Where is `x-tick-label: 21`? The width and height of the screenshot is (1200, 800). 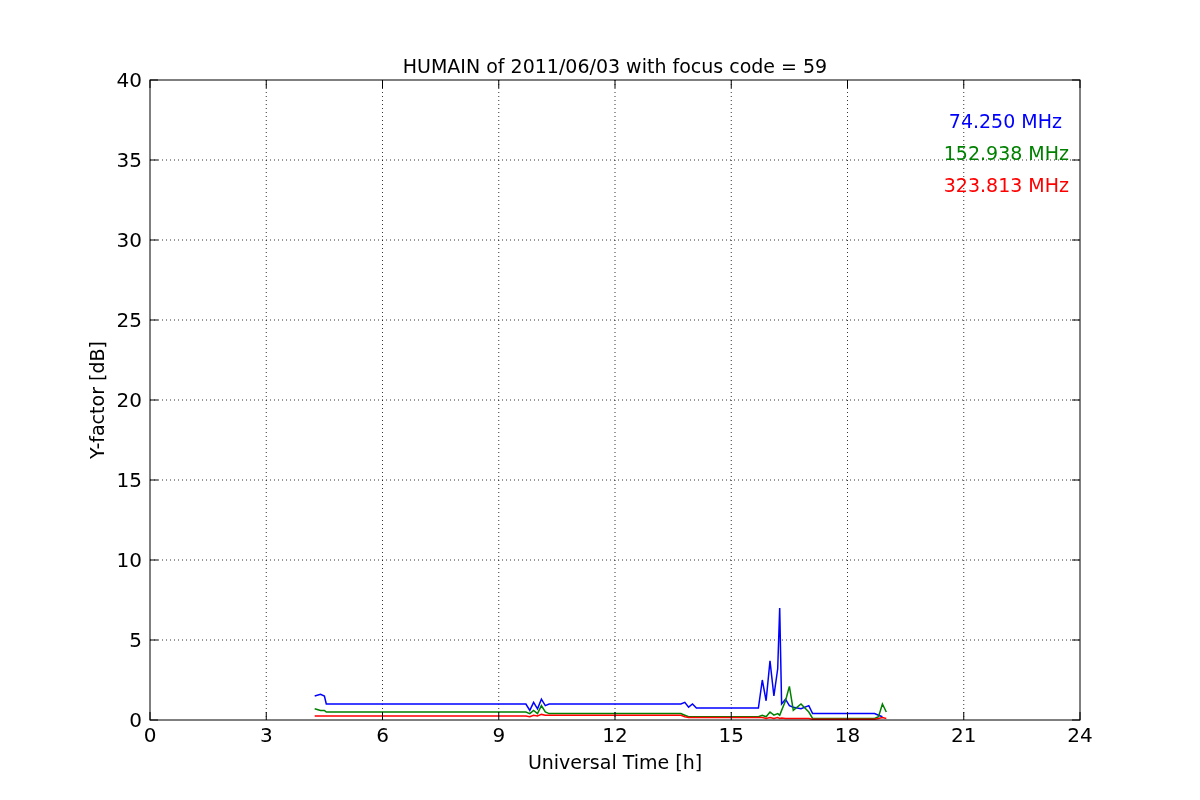 x-tick-label: 21 is located at coordinates (964, 735).